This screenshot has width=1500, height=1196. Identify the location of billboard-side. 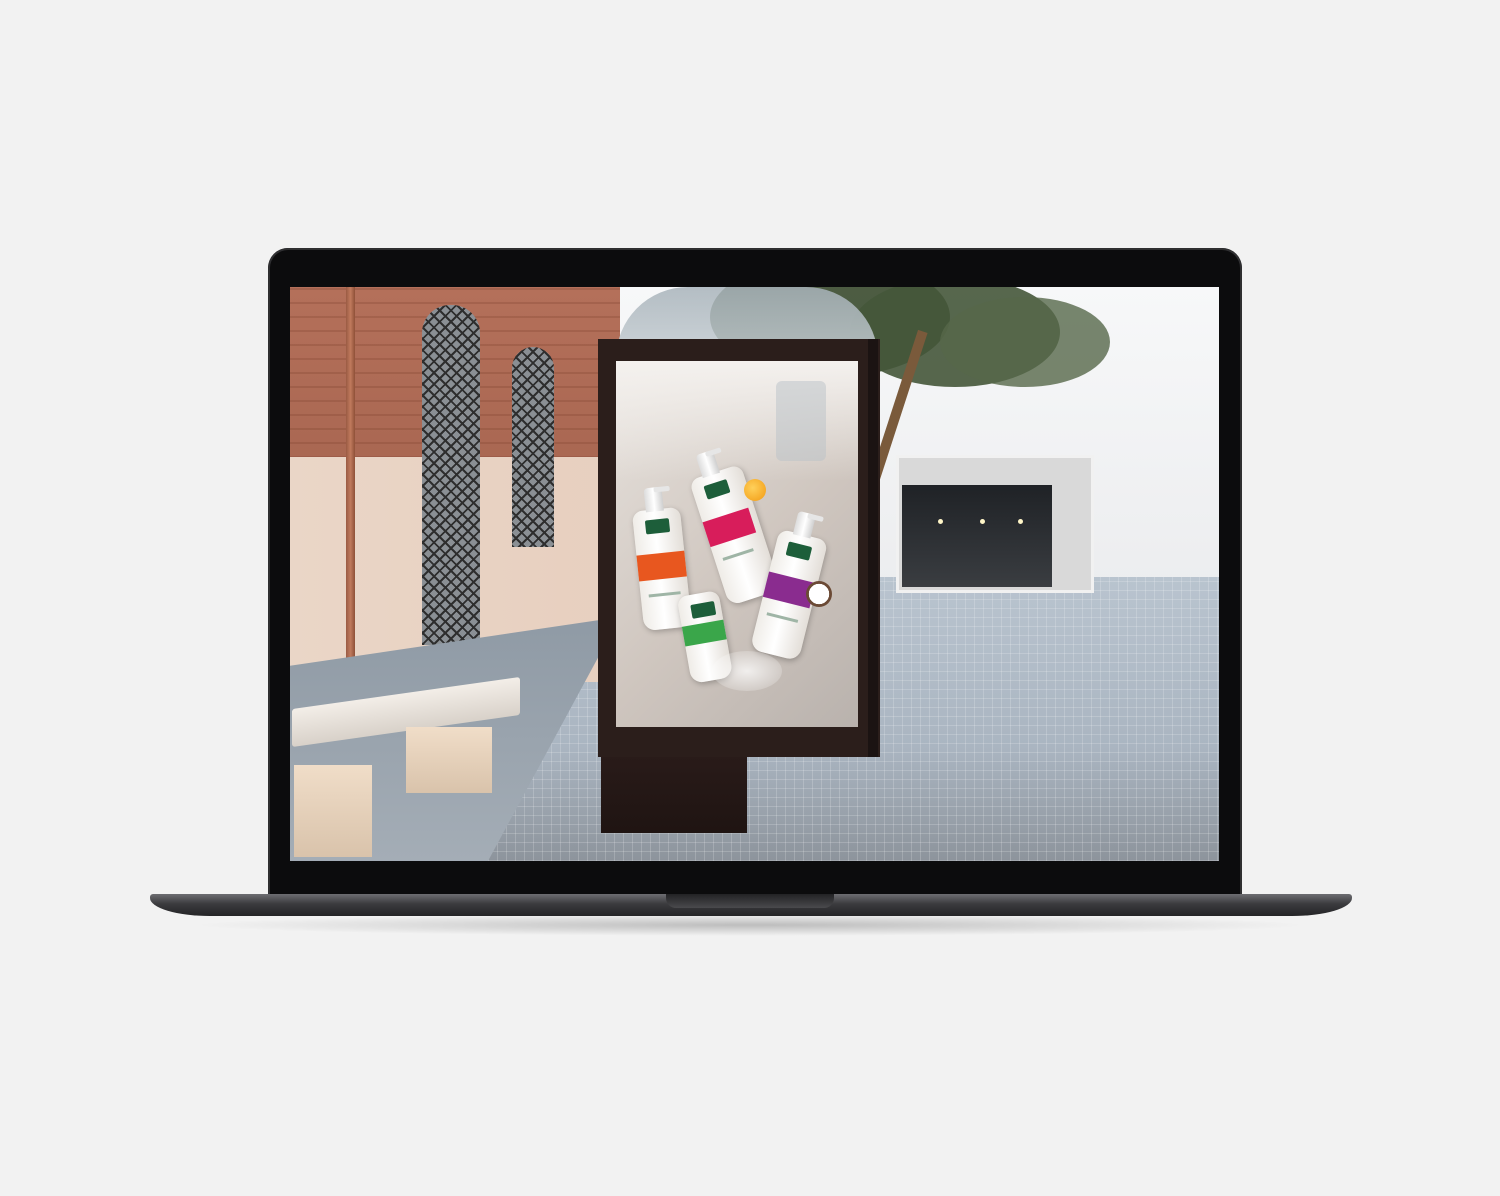
(873, 548).